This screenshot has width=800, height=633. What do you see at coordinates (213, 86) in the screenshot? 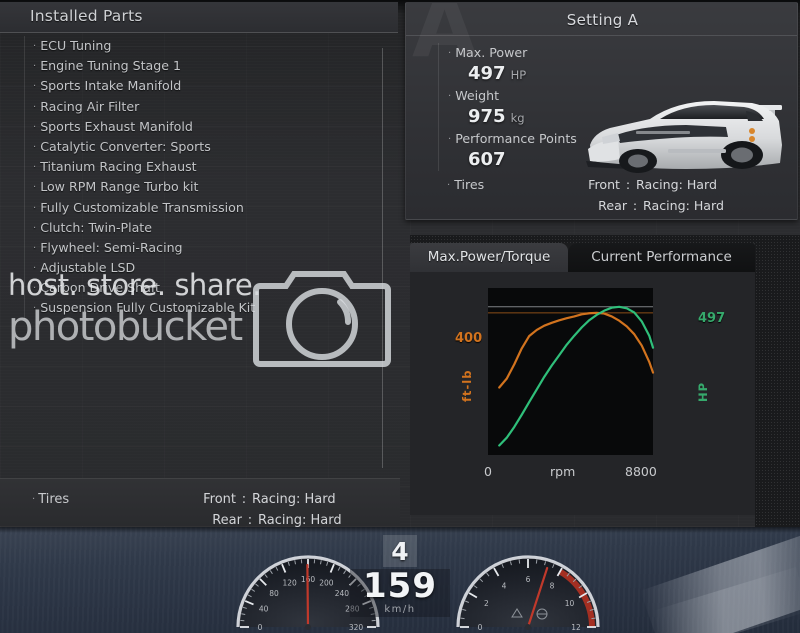
I see `list-item: · Sports Intake Manifold` at bounding box center [213, 86].